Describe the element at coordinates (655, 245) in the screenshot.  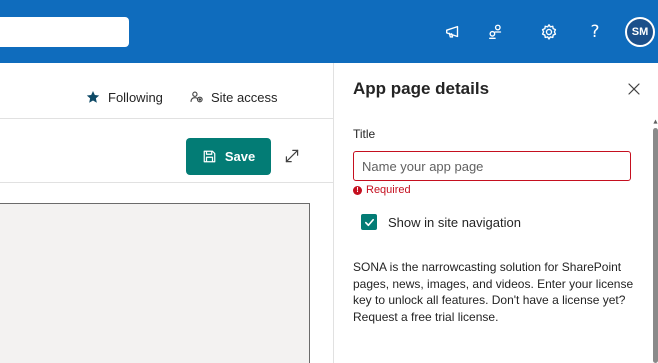
I see `scroll-thumb` at that location.